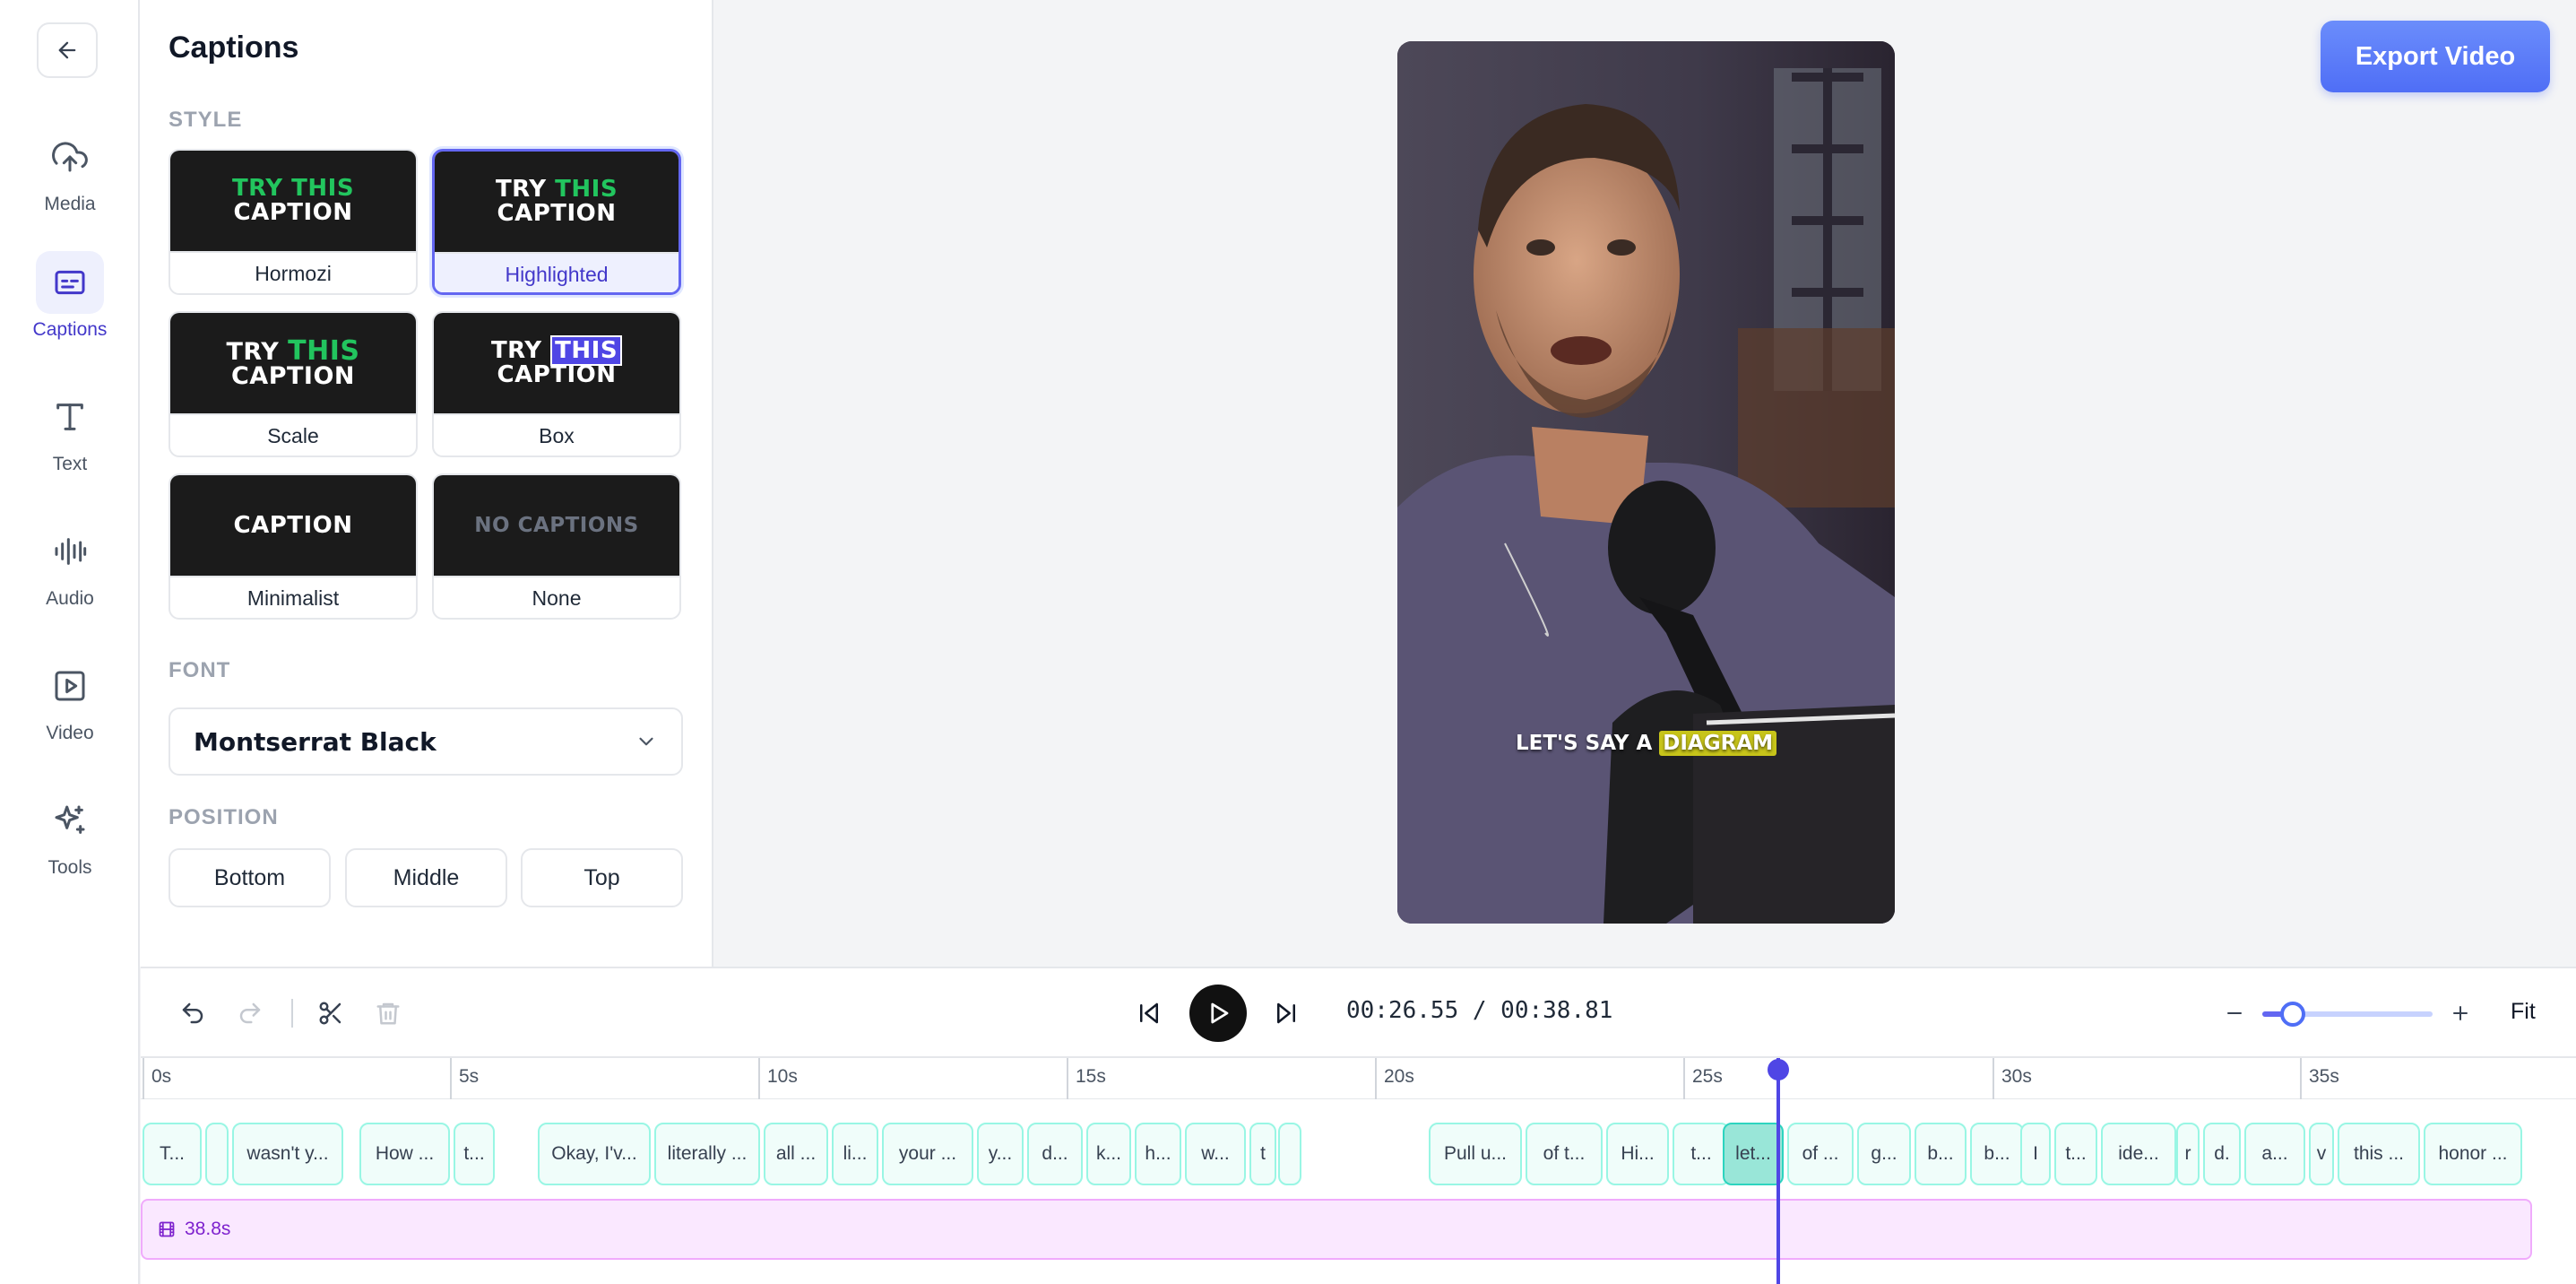  Describe the element at coordinates (2435, 56) in the screenshot. I see `export-video-button: Export Video` at that location.